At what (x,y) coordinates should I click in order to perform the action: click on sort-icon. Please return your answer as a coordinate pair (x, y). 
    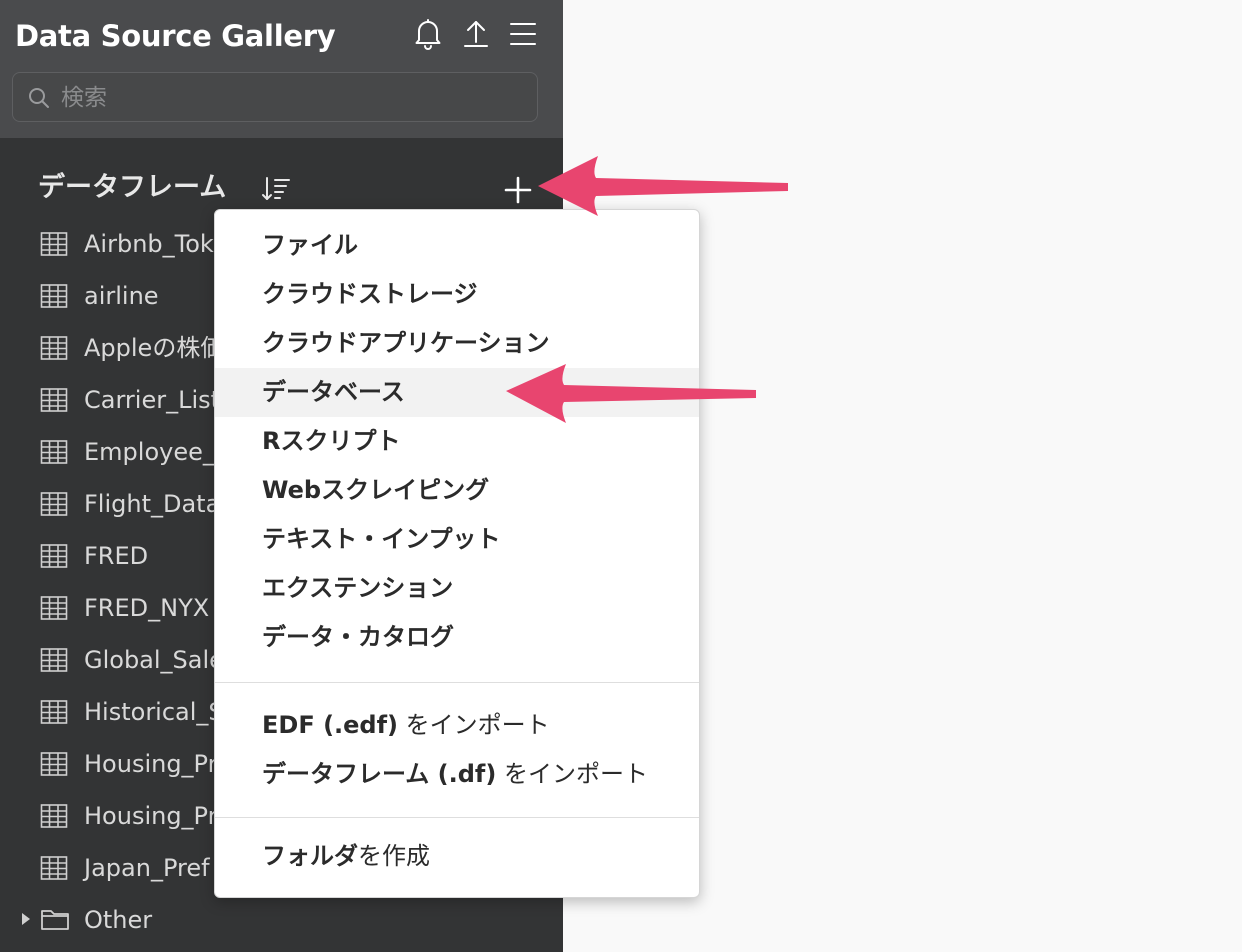
    Looking at the image, I should click on (276, 189).